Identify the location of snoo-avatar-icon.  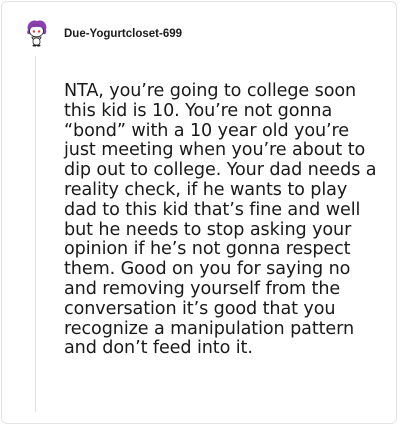
(36, 33).